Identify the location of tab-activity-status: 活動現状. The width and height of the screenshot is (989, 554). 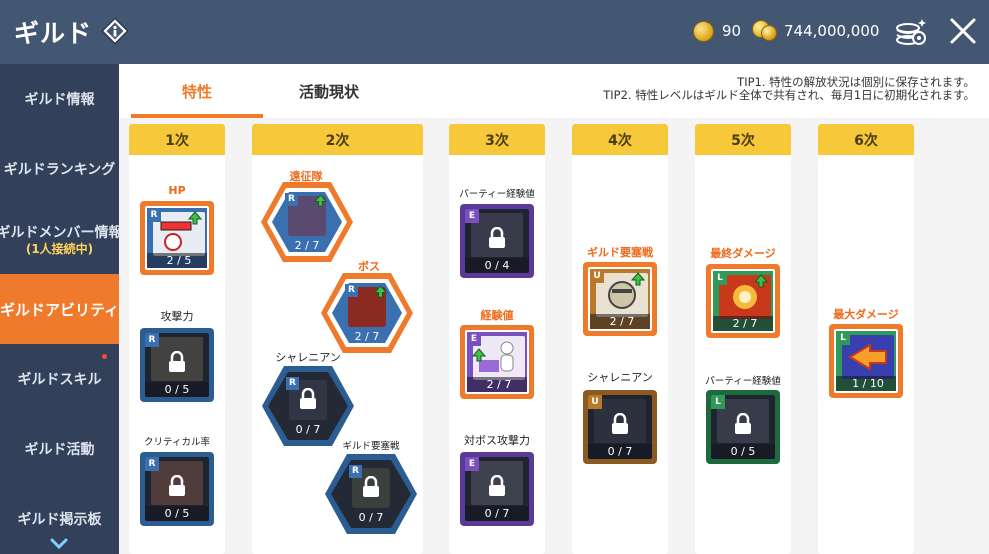
(329, 91).